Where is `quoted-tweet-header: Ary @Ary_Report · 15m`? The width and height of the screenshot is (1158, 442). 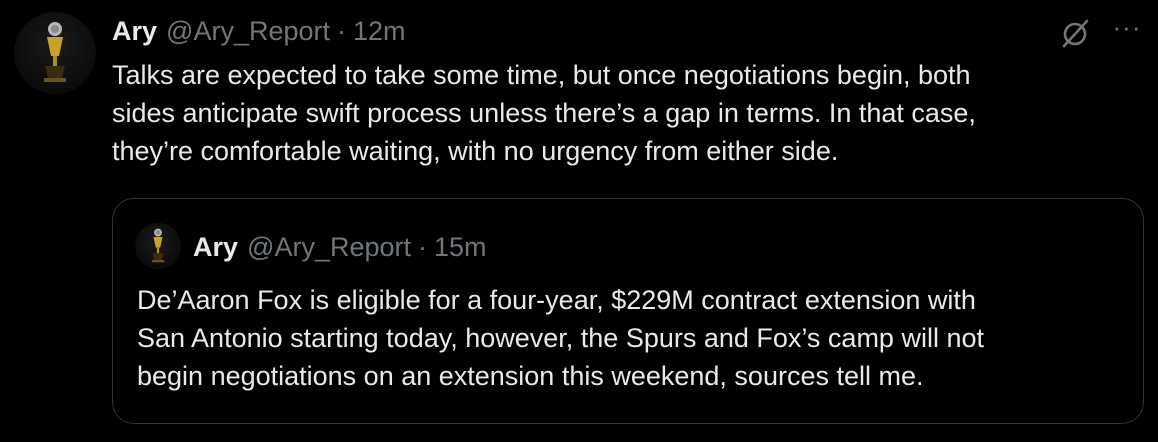
quoted-tweet-header: Ary @Ary_Report · 15m is located at coordinates (340, 247).